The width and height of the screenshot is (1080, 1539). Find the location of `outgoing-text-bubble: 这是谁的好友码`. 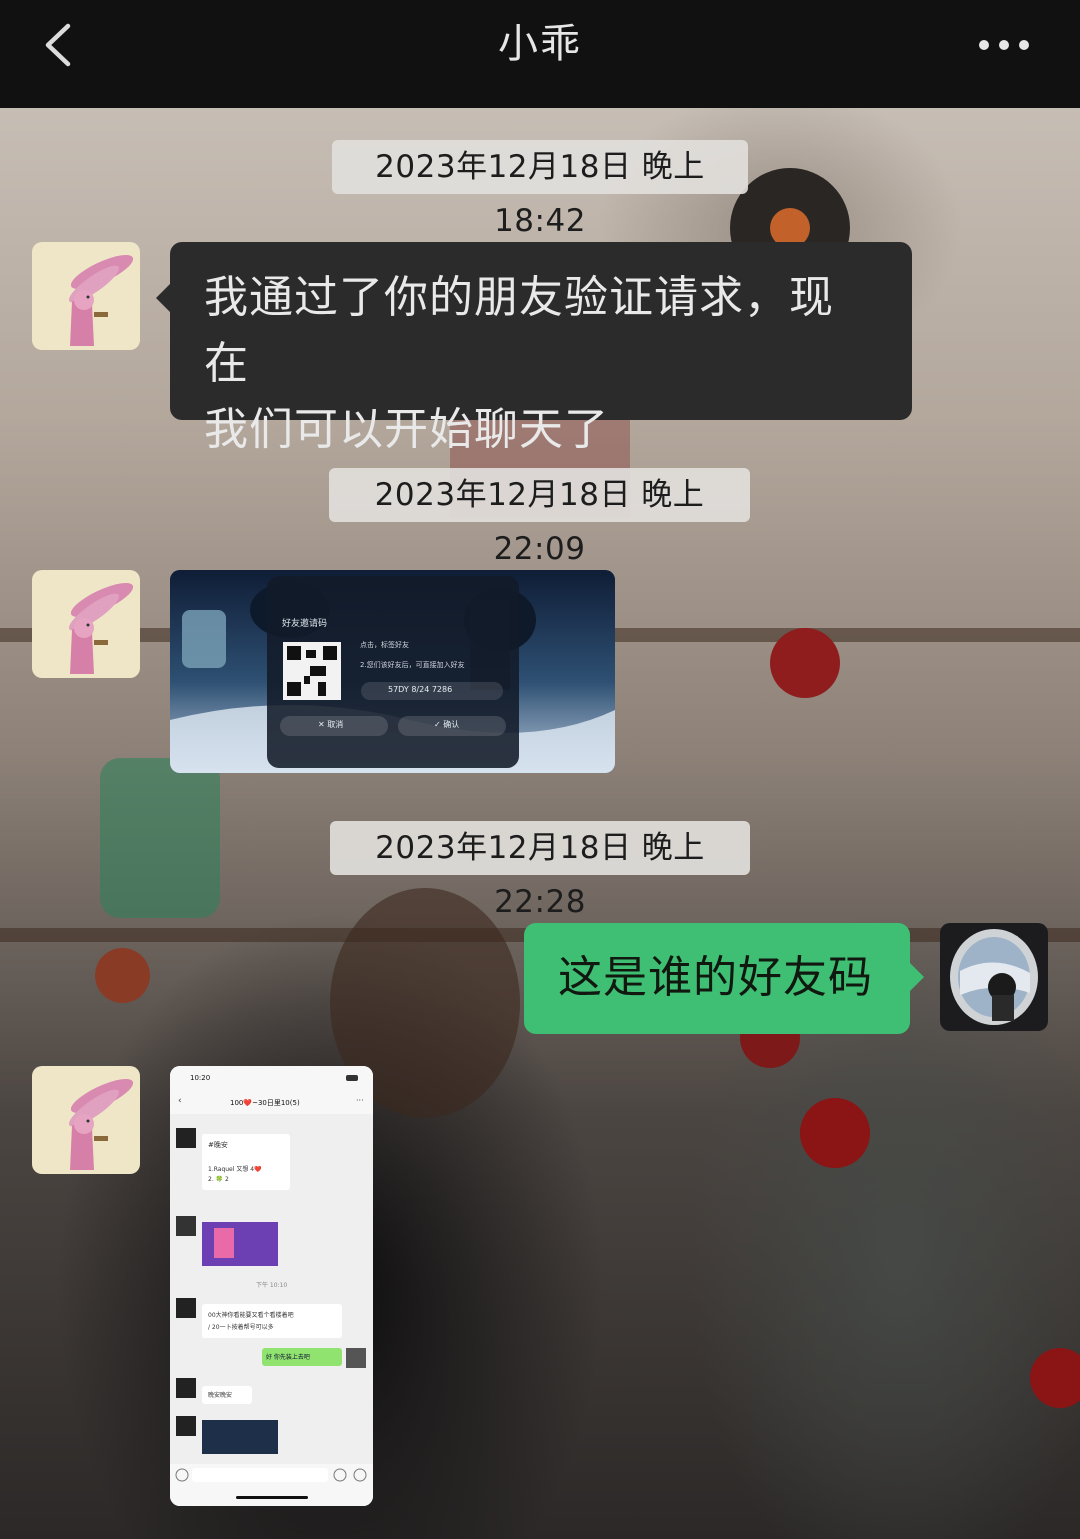

outgoing-text-bubble: 这是谁的好友码 is located at coordinates (724, 978).